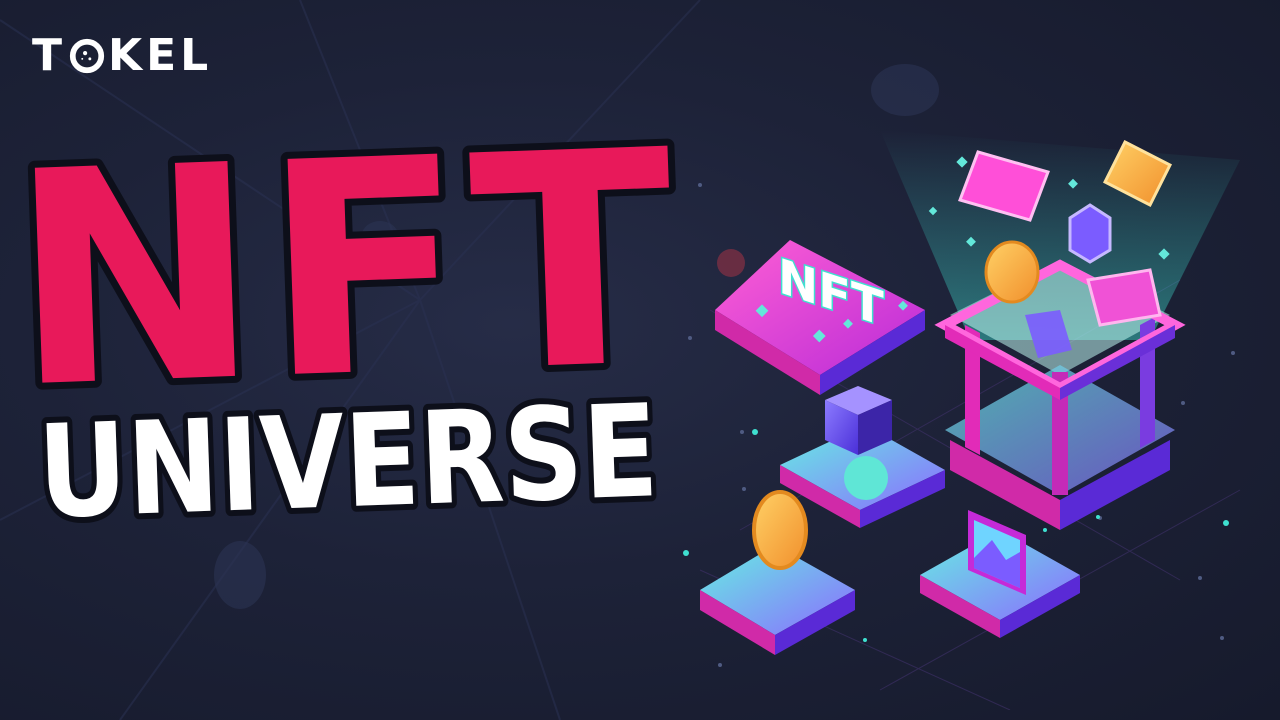 The image size is (1280, 720). I want to click on headline-universe: UNIVERSE, so click(348, 462).